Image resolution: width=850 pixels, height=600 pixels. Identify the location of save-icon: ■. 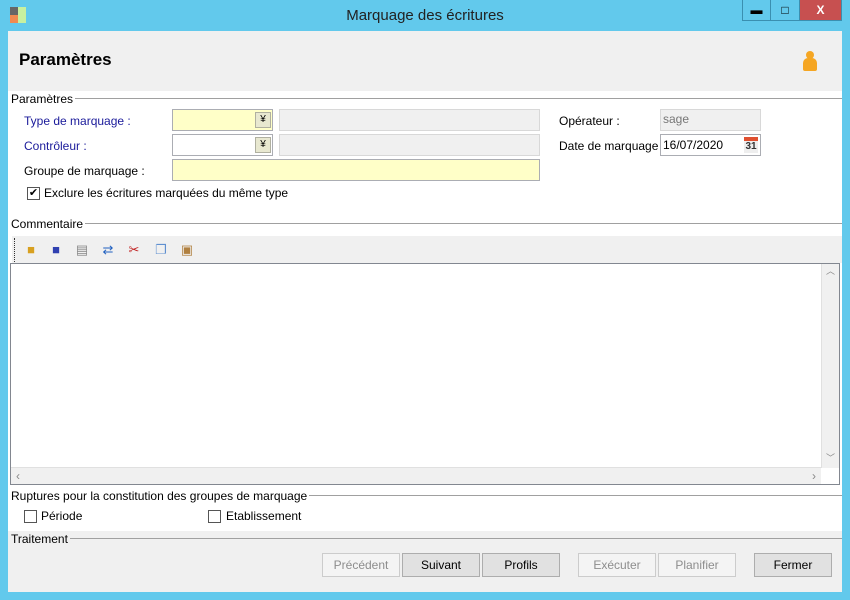
(56, 250).